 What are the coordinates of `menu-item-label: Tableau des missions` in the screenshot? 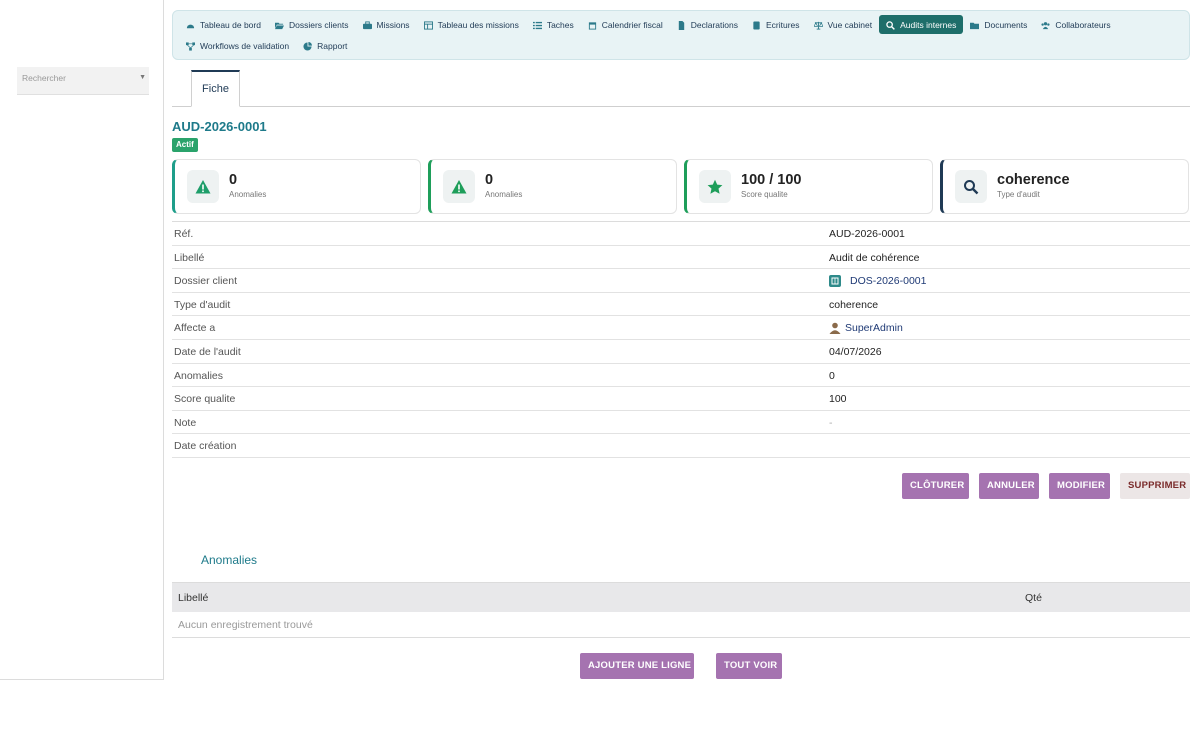 It's located at (478, 24).